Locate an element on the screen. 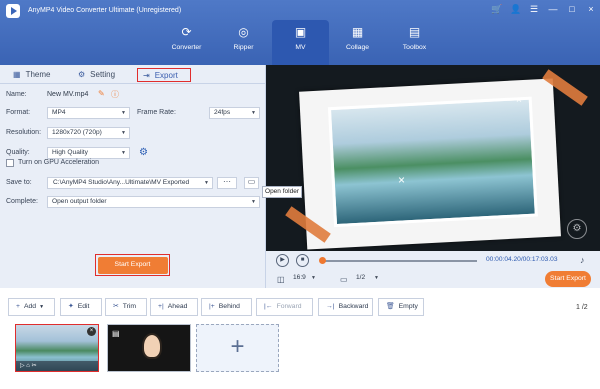  clip-controls: ▷ ⌂ ✂ is located at coordinates (57, 366).